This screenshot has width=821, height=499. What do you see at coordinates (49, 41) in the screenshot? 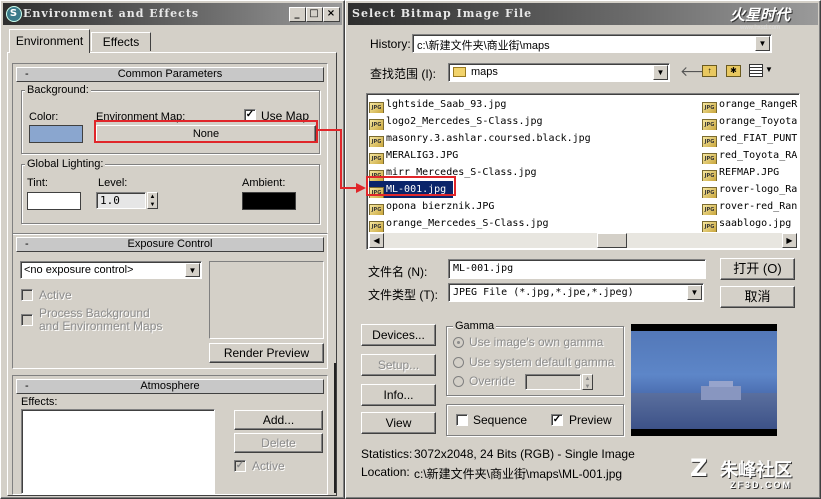
I see `tab-environment: Environment` at bounding box center [49, 41].